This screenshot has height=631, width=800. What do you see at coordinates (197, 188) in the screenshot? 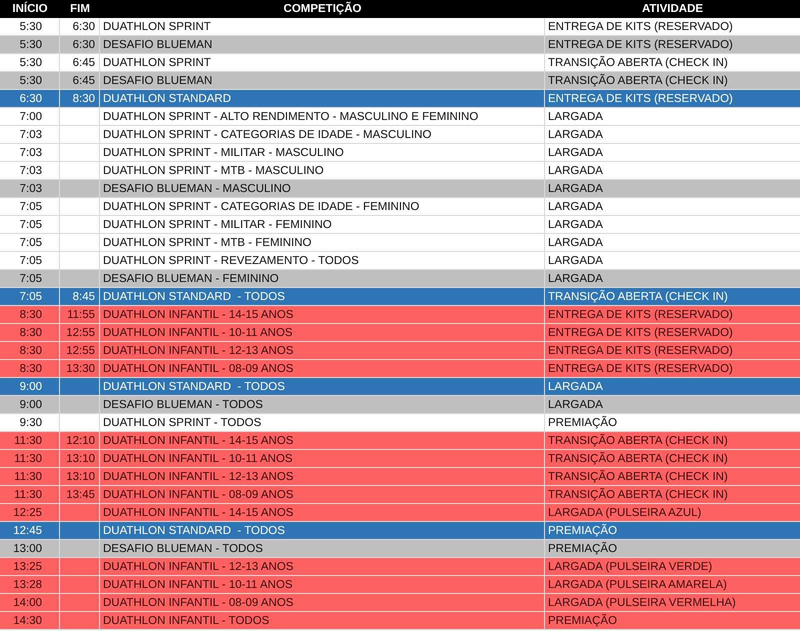
I see `table-cell: DESAFIO BLUEMAN - MASCULINO` at bounding box center [197, 188].